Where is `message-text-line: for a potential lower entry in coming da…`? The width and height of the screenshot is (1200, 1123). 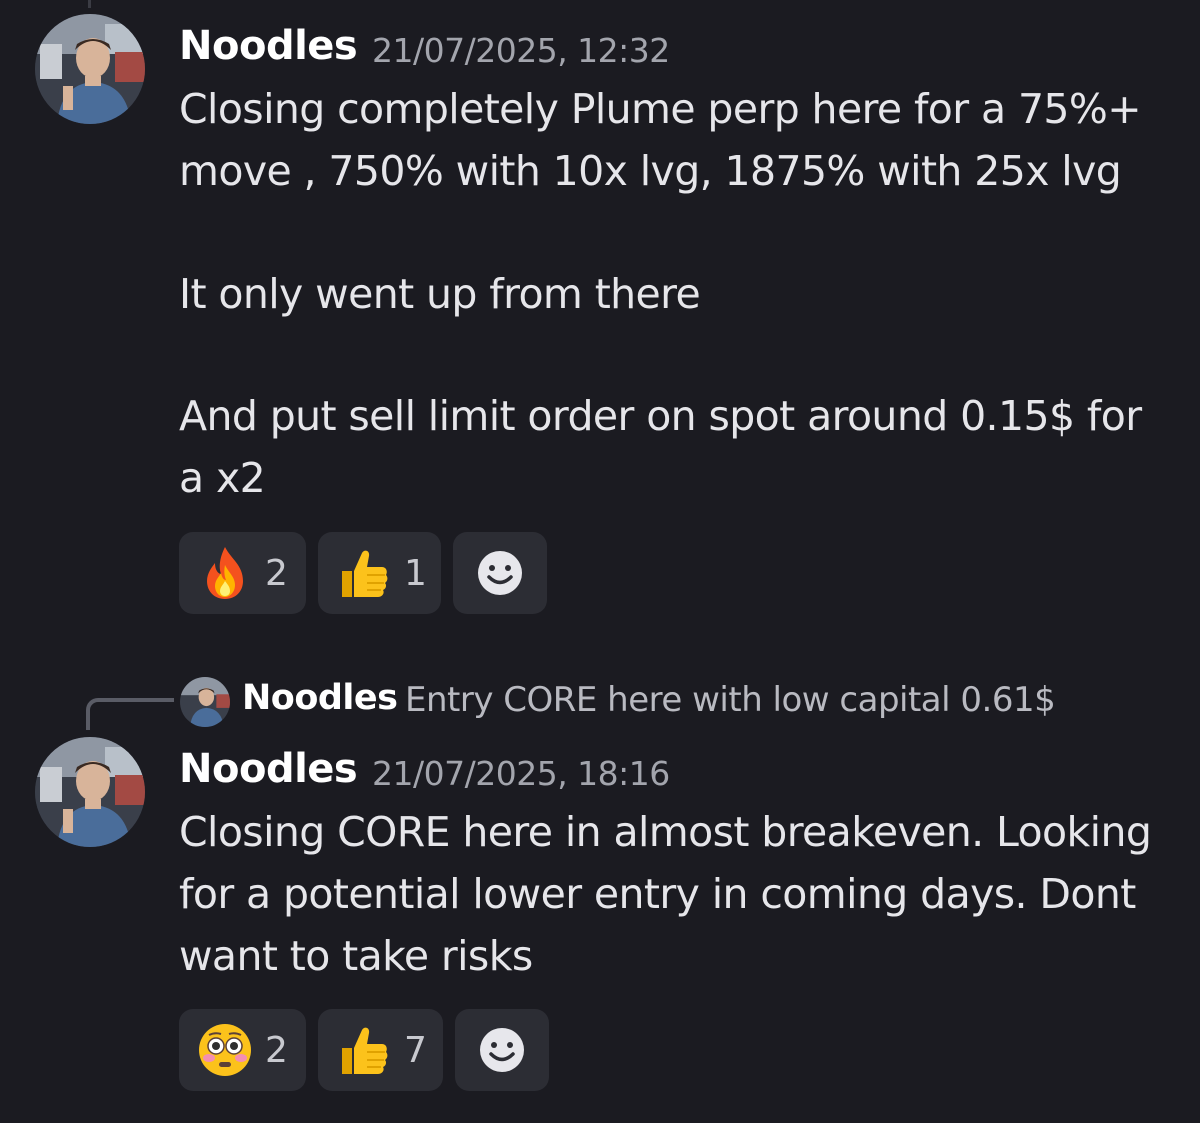 message-text-line: for a potential lower entry in coming da… is located at coordinates (657, 894).